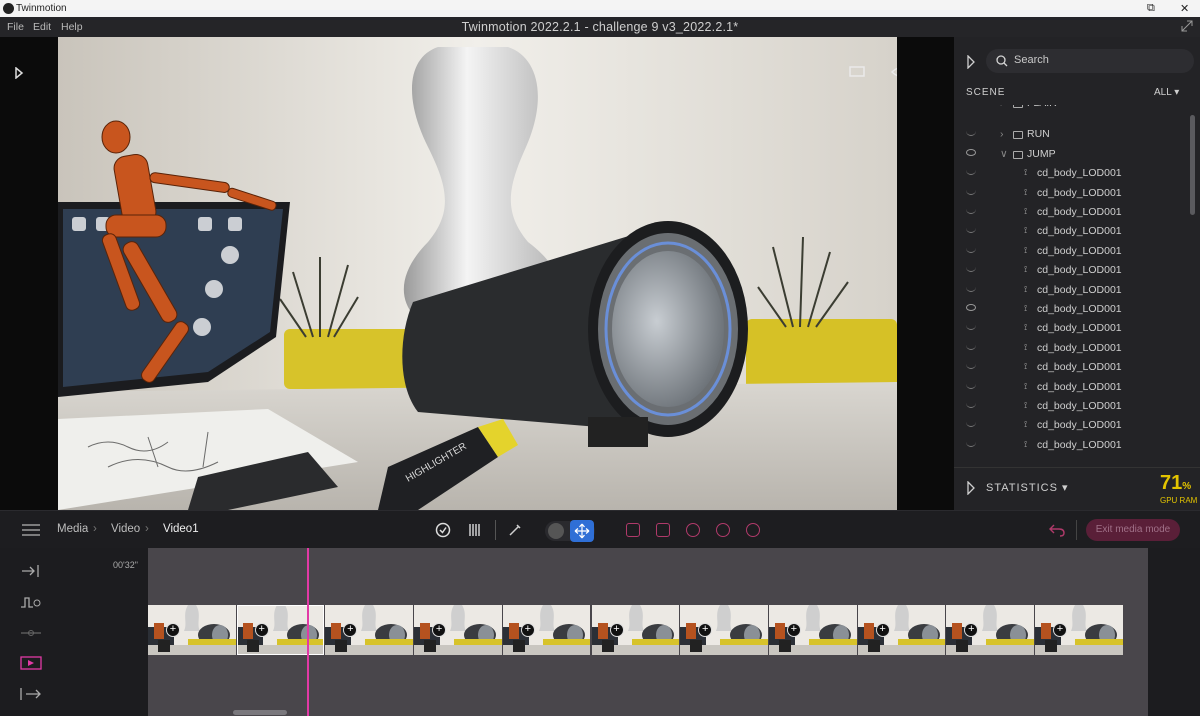 The image size is (1200, 716). What do you see at coordinates (986, 92) in the screenshot?
I see `scene-label: SCENE` at bounding box center [986, 92].